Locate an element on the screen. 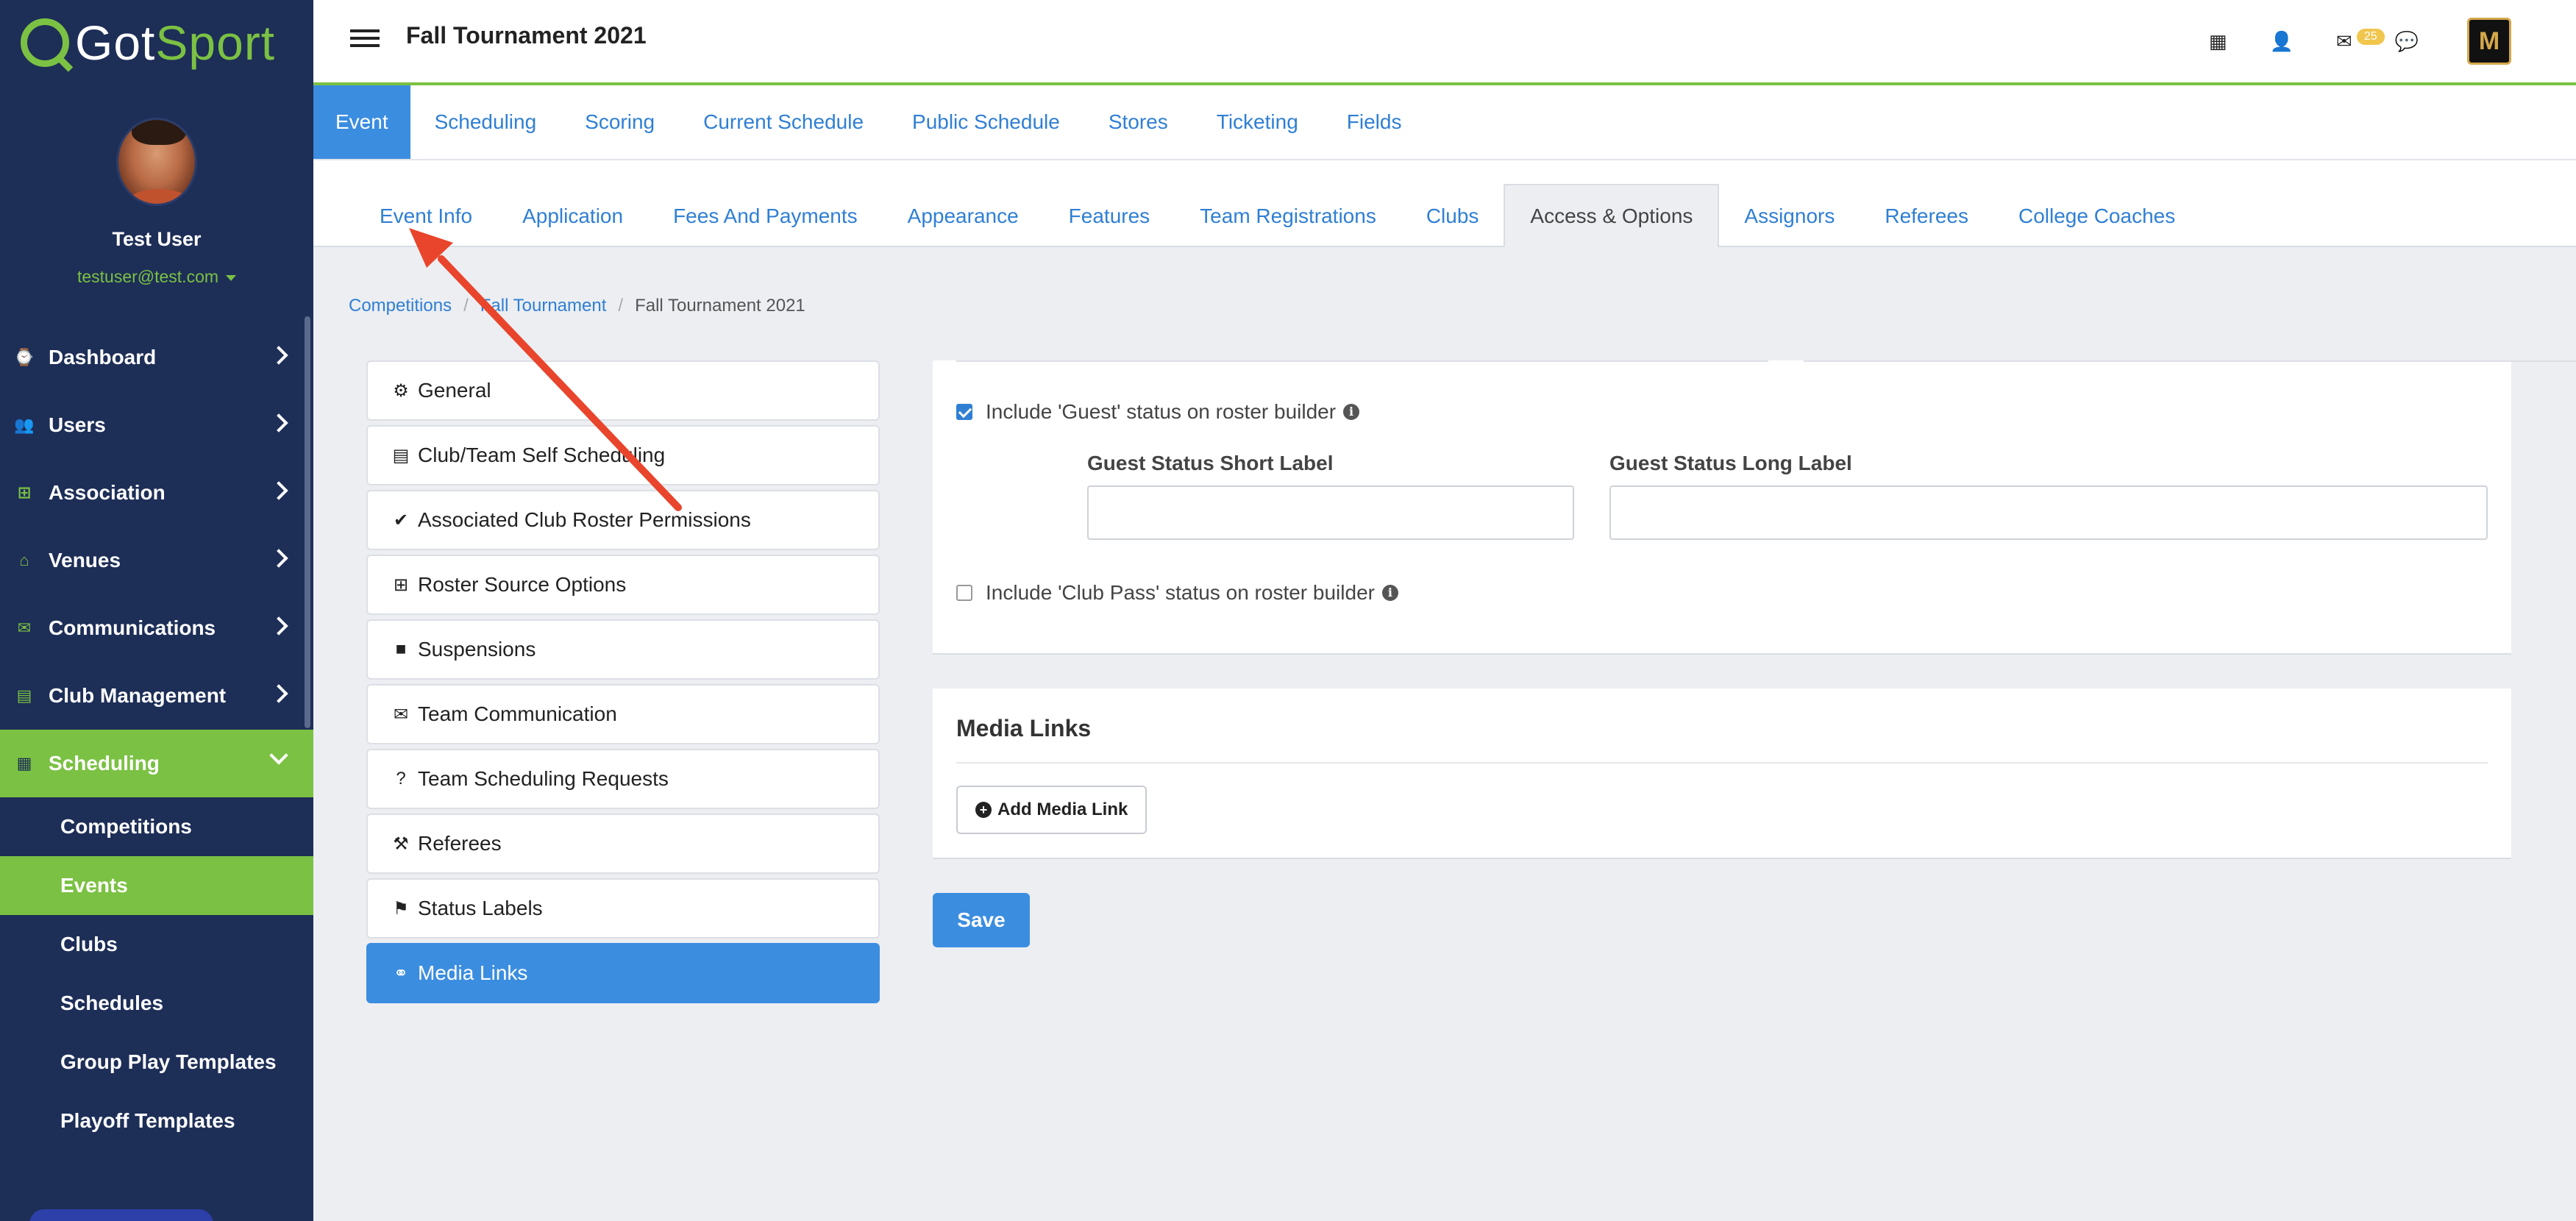 The image size is (2576, 1221). tab-assignors: Assignors is located at coordinates (1789, 203).